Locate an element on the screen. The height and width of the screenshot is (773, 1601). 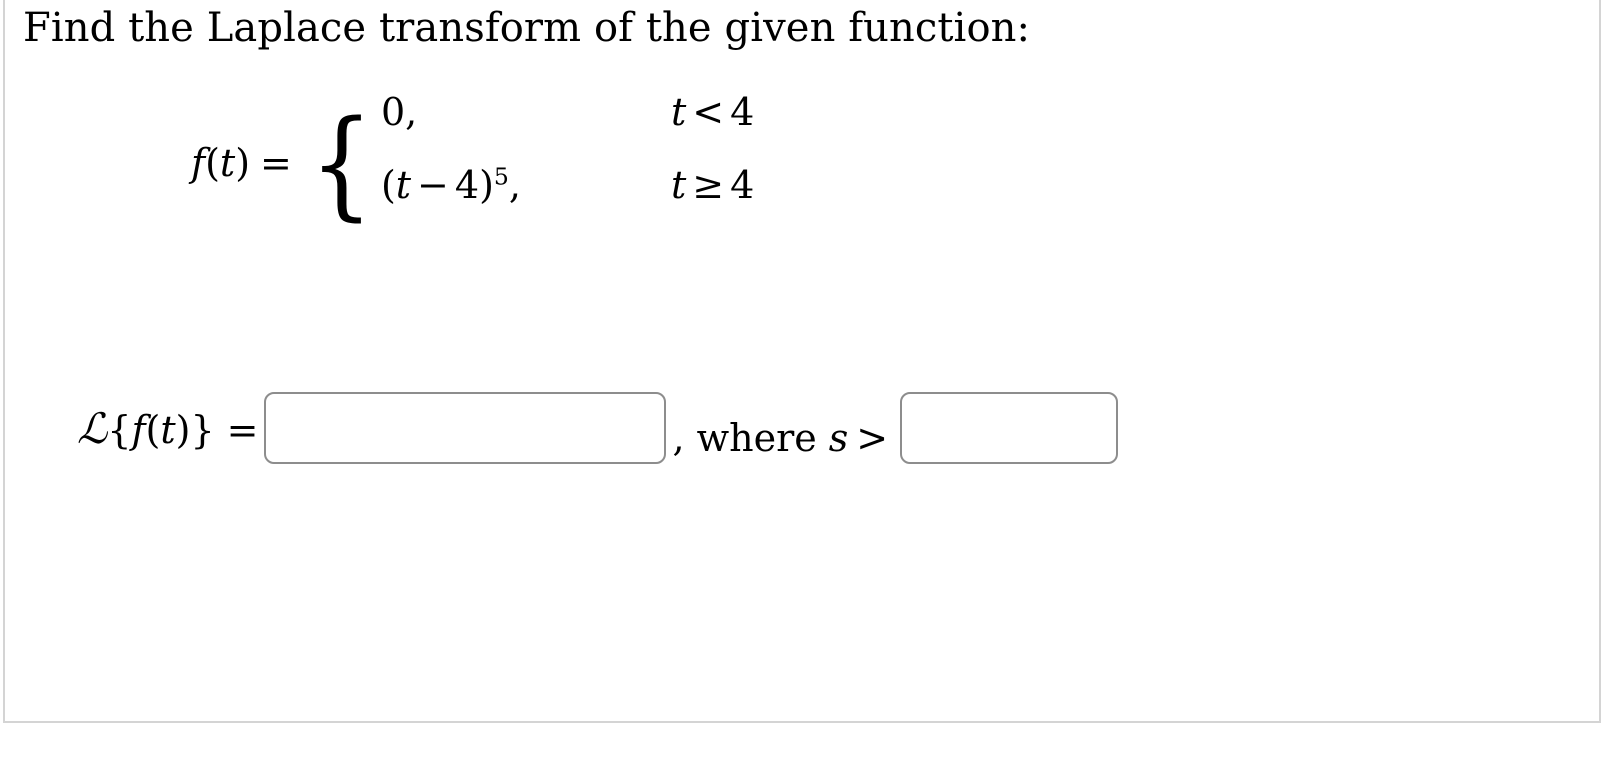
function-variable: t is located at coordinates (227, 163).